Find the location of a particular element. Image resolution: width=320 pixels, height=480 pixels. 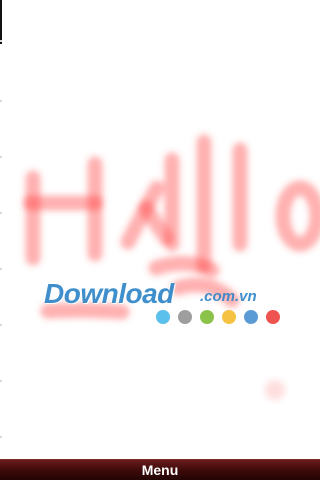

watermark-dots is located at coordinates (218, 317).